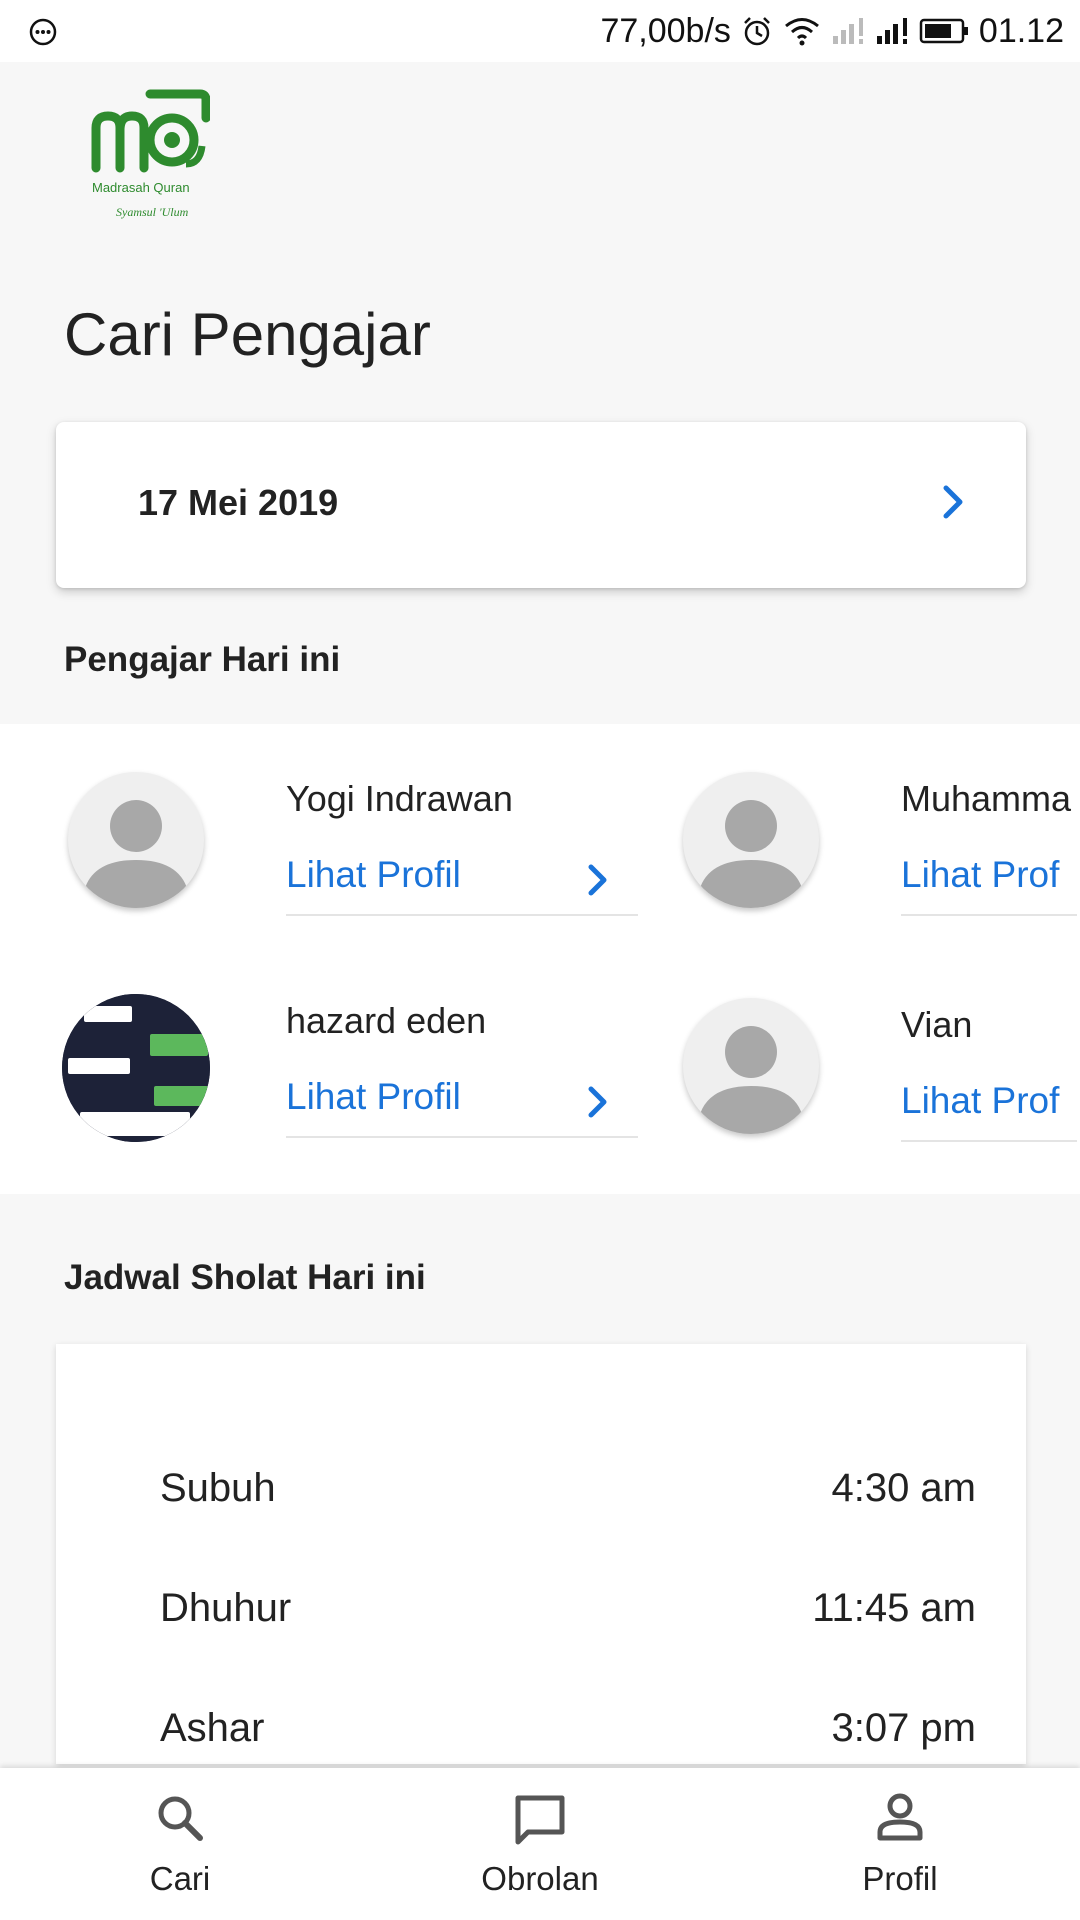  I want to click on teacher-card: Yogi Indrawan Lihat Profil, so click(368, 872).